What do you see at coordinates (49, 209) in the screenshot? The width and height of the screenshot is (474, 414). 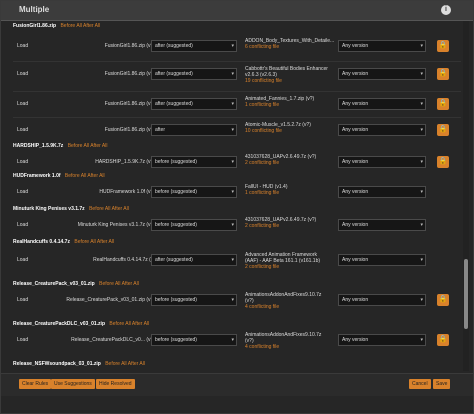 I see `group-name: Minuturk King Penises v3.1.7z` at bounding box center [49, 209].